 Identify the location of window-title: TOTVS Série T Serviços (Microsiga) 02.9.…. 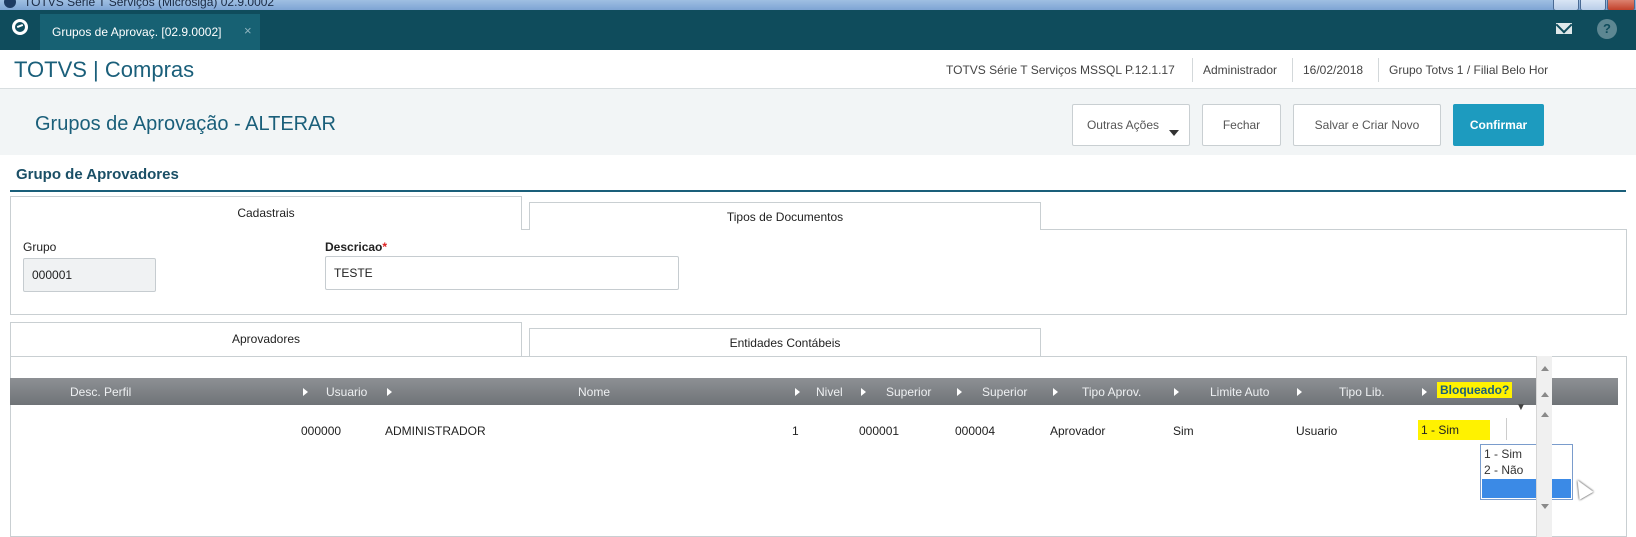
(149, 4).